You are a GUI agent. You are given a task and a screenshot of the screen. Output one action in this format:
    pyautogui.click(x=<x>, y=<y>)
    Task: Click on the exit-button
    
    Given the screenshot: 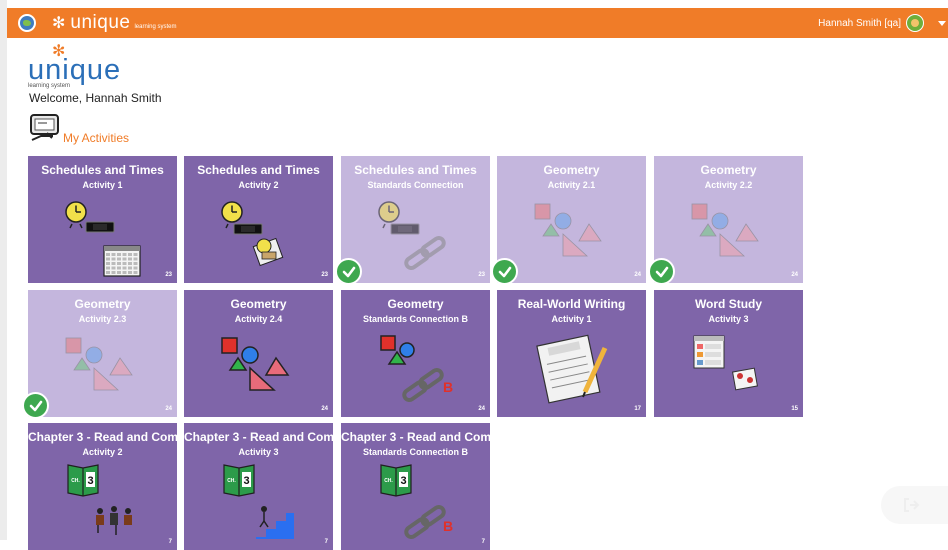 What is the action you would take?
    pyautogui.click(x=914, y=505)
    